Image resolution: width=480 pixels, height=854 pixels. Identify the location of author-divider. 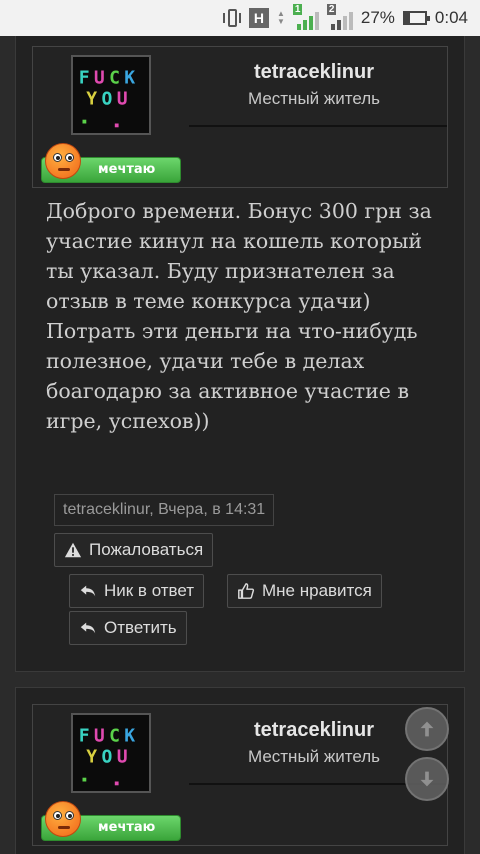
(318, 126).